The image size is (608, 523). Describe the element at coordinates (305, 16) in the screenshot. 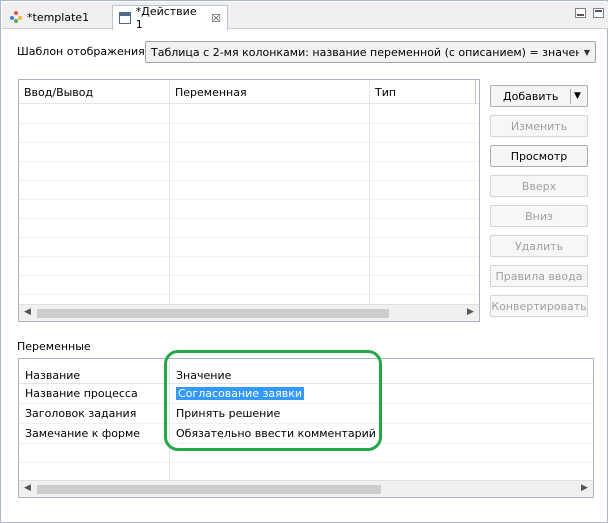

I see `tab-bar: *template1 *Действие 1 ☒` at that location.